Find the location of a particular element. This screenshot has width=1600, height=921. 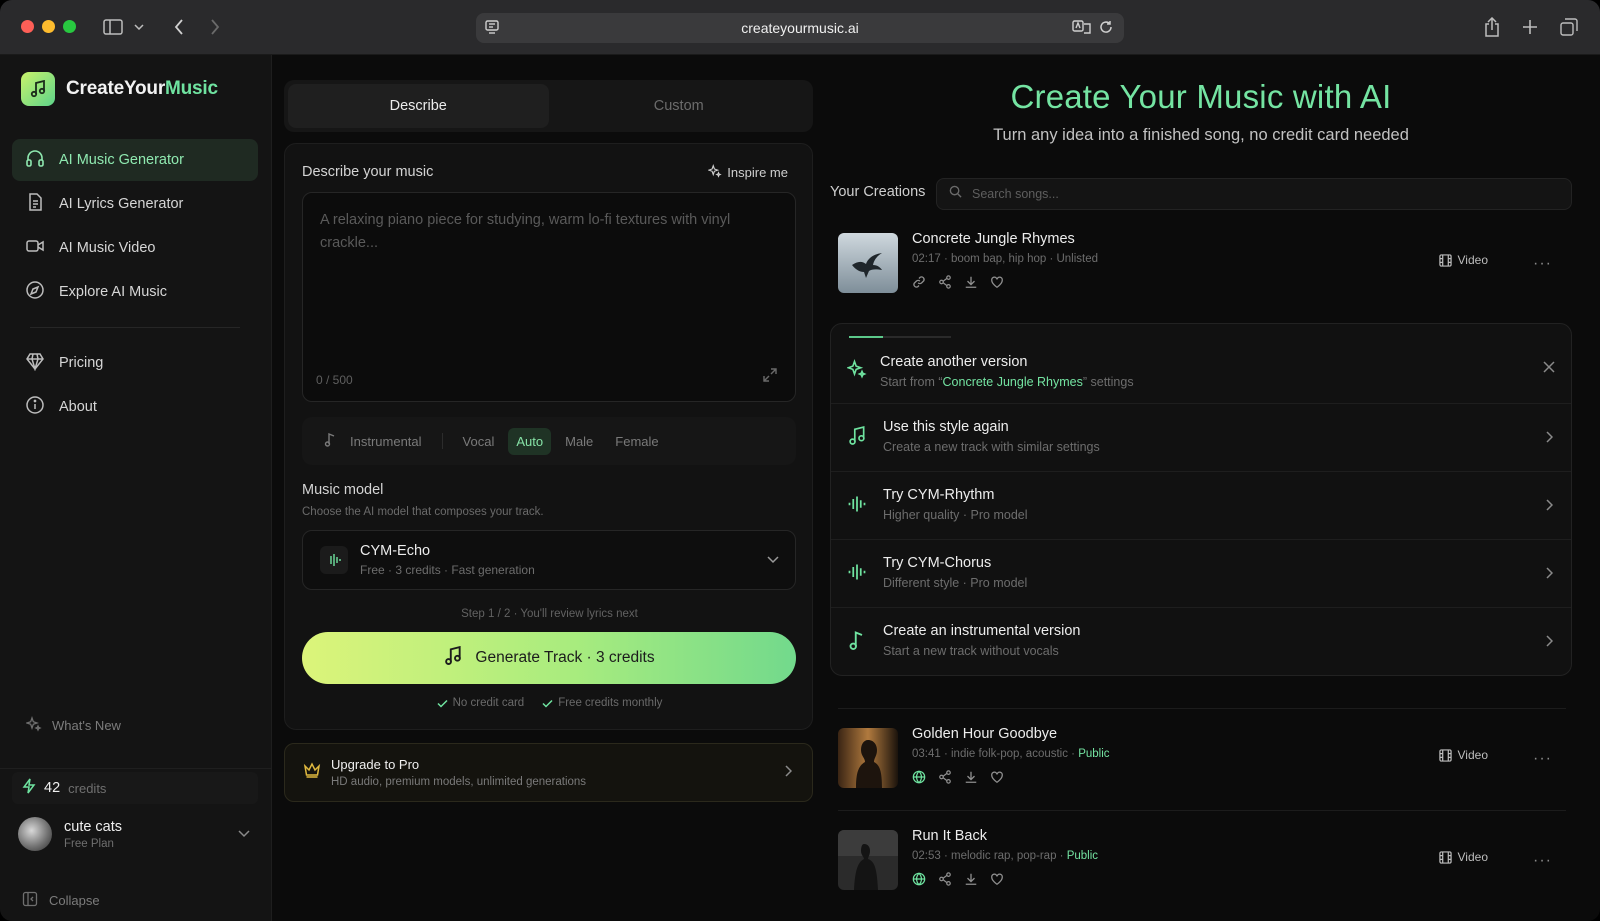

song-cover-image is located at coordinates (868, 263).